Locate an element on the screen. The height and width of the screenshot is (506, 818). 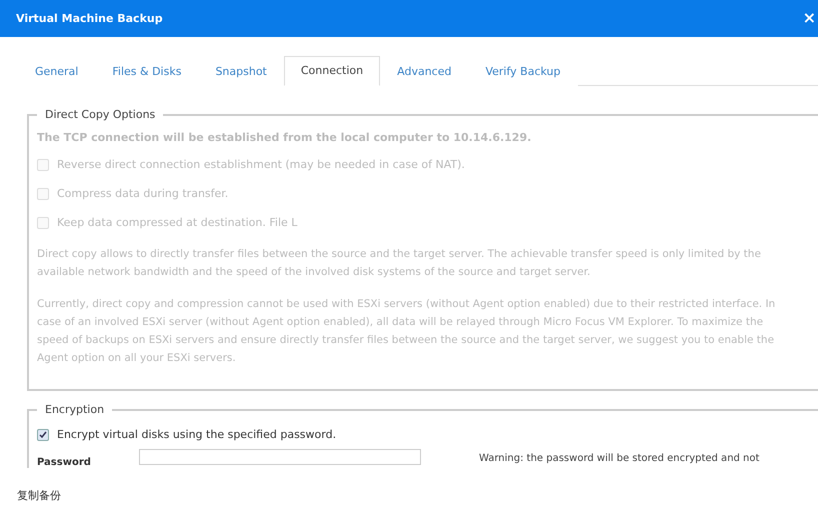
group-legend: Encryption is located at coordinates (74, 409).